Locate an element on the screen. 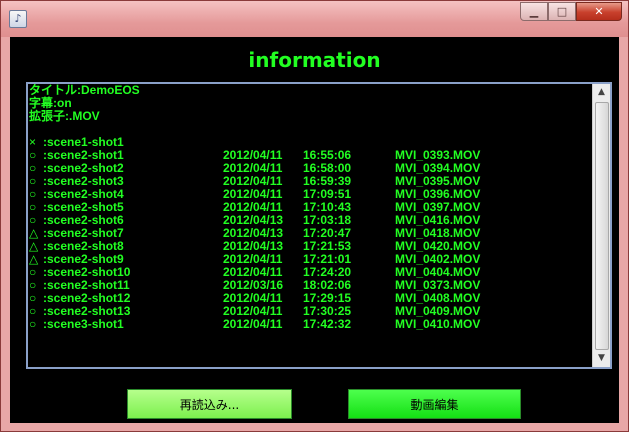  shot-date: 2012/04/11 is located at coordinates (253, 324).